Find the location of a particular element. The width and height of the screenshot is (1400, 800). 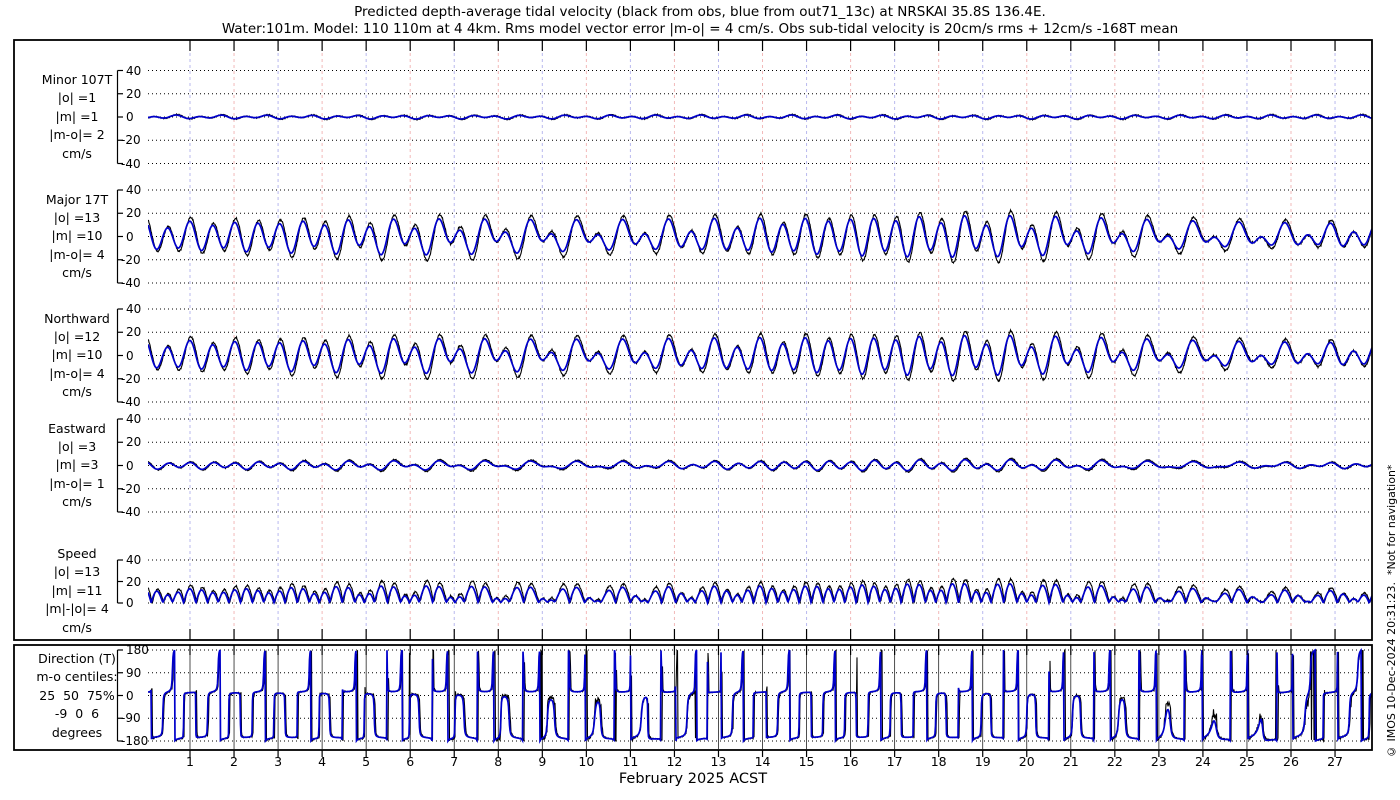

panel-label-north-line5: cm/s is located at coordinates (77, 392).